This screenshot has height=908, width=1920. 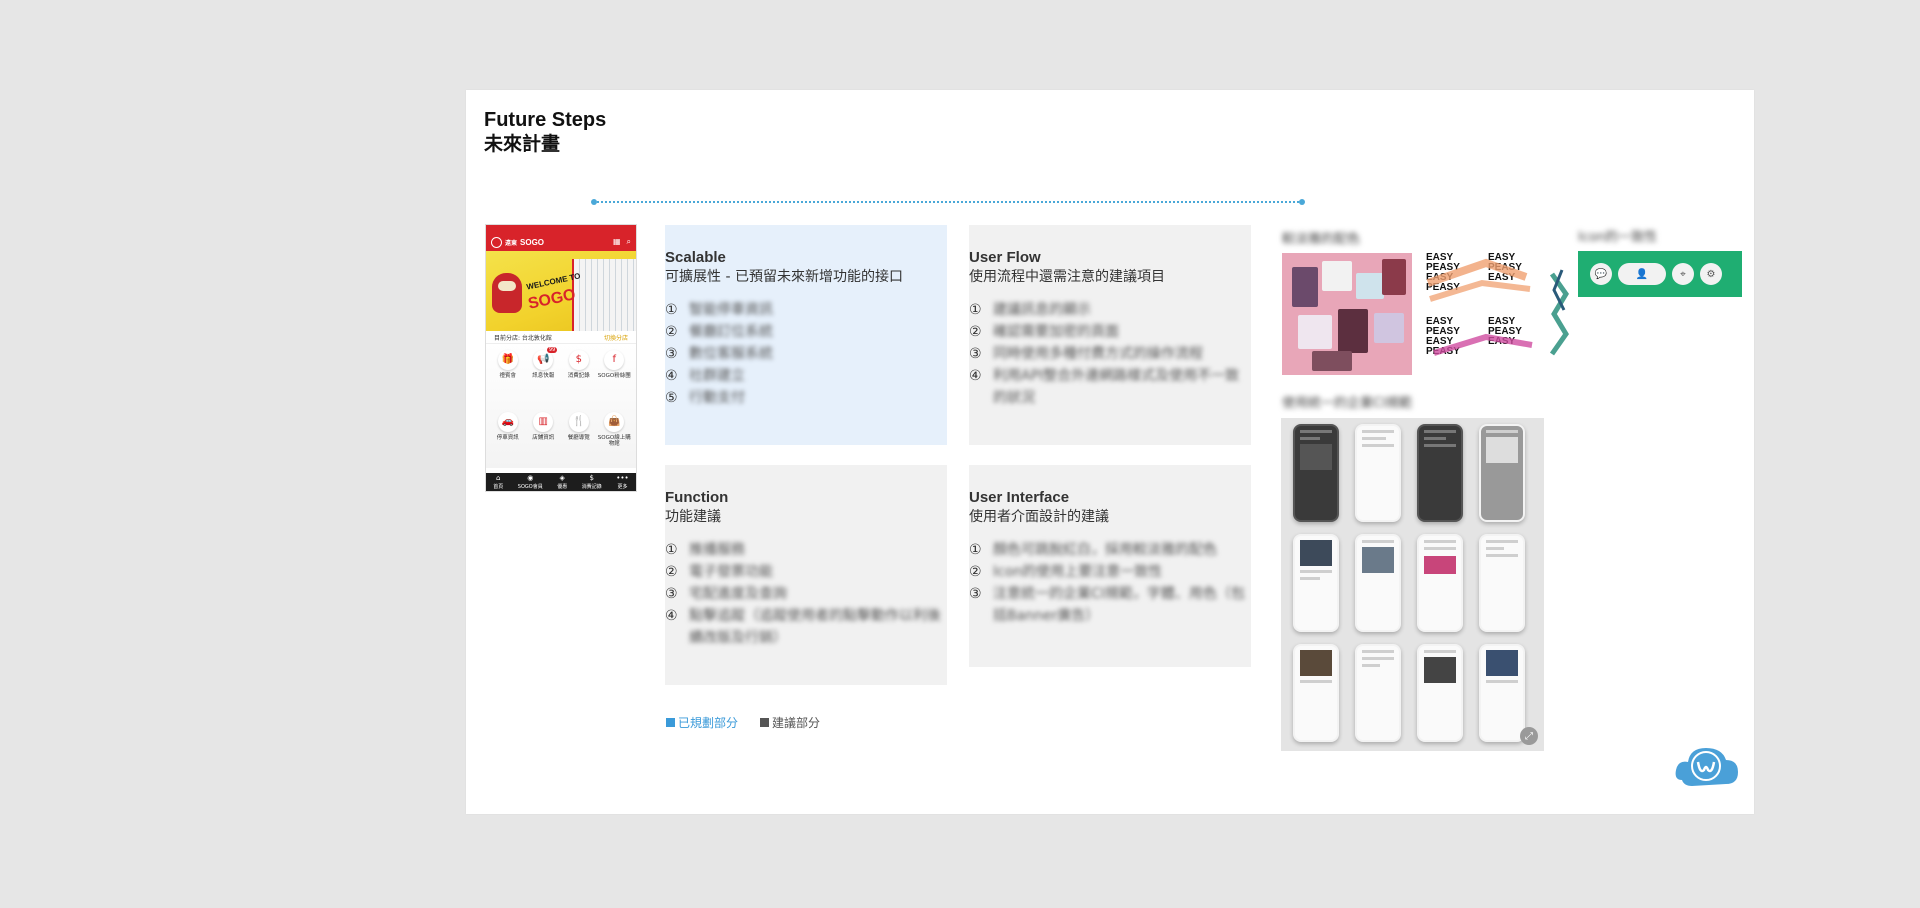 What do you see at coordinates (806, 550) in the screenshot?
I see `list-item: ① 推播服務` at bounding box center [806, 550].